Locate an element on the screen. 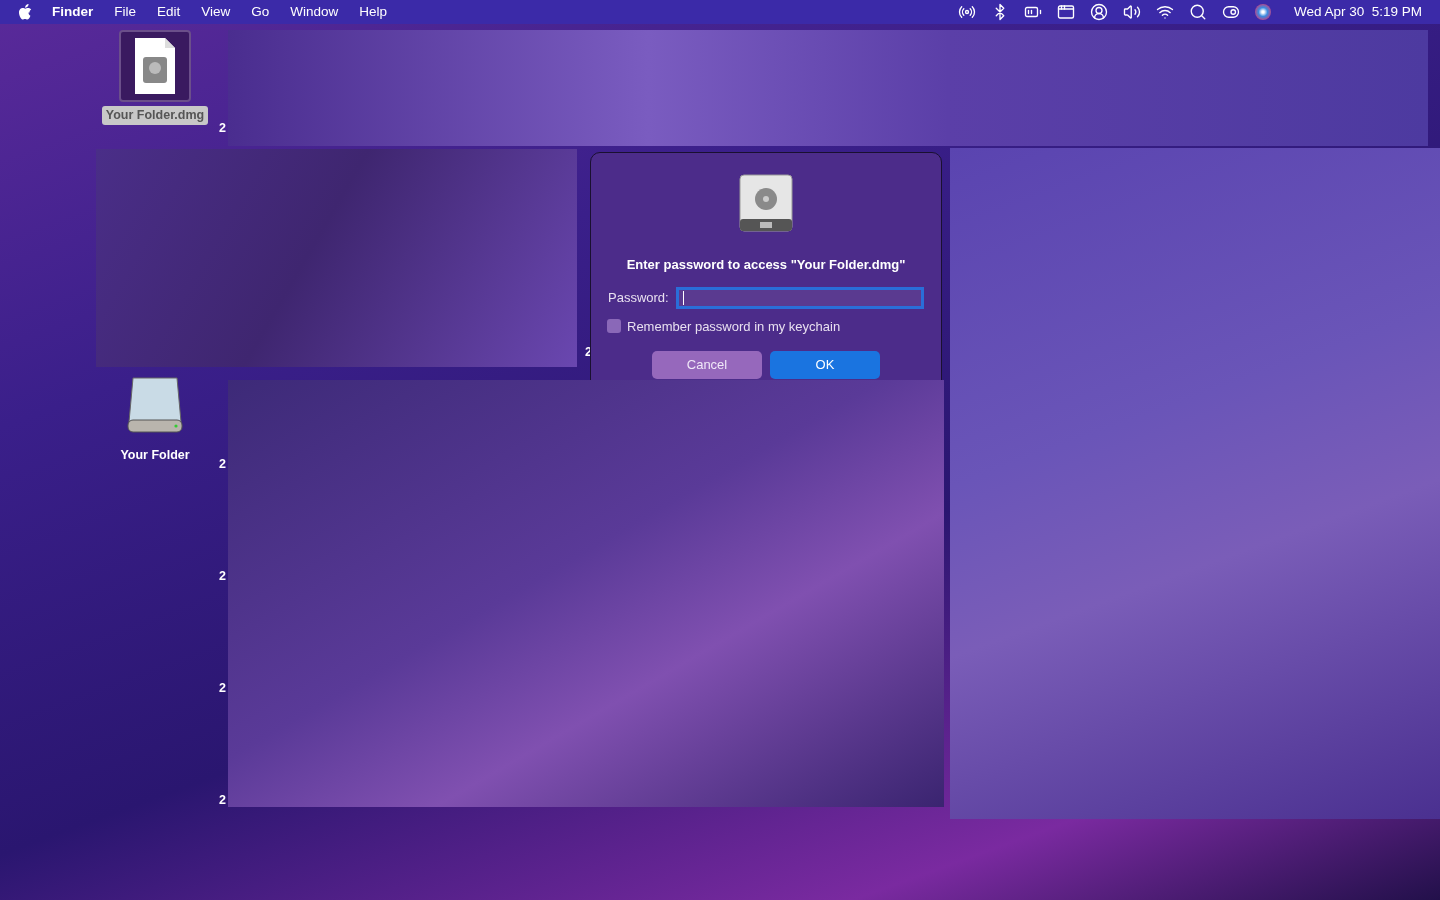 The height and width of the screenshot is (900, 1440). menu-item: Help is located at coordinates (373, 12).